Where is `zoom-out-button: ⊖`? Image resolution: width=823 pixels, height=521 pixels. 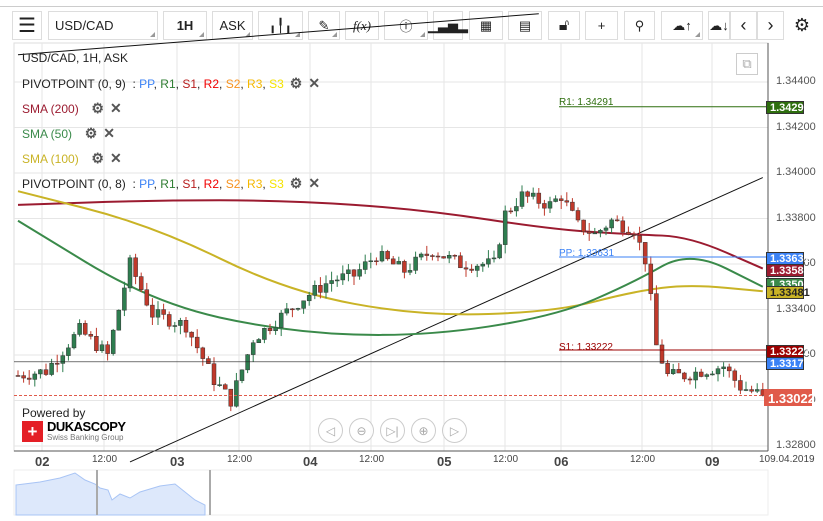 zoom-out-button: ⊖ is located at coordinates (361, 430).